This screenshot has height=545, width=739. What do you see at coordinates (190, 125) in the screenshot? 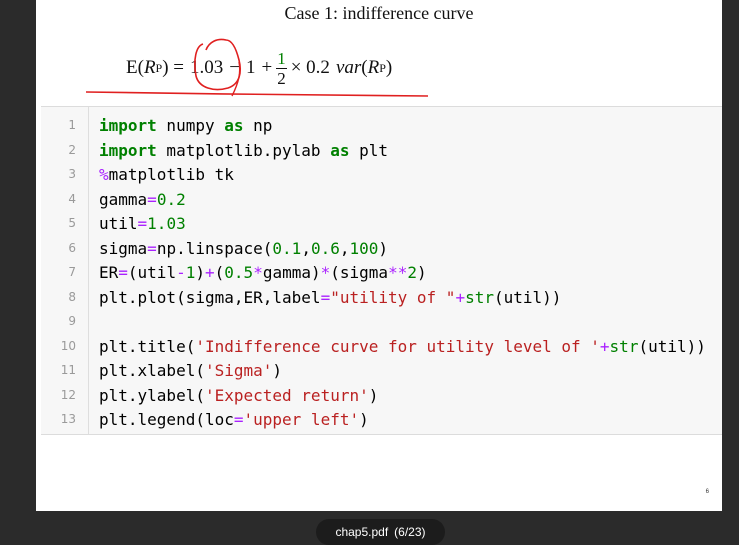
I see `code-token: numpy` at bounding box center [190, 125].